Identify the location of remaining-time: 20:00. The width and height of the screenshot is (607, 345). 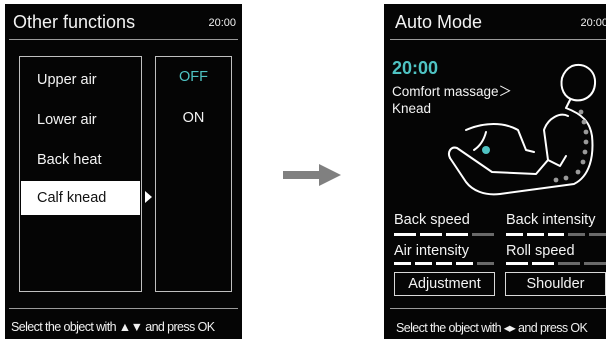
(415, 68).